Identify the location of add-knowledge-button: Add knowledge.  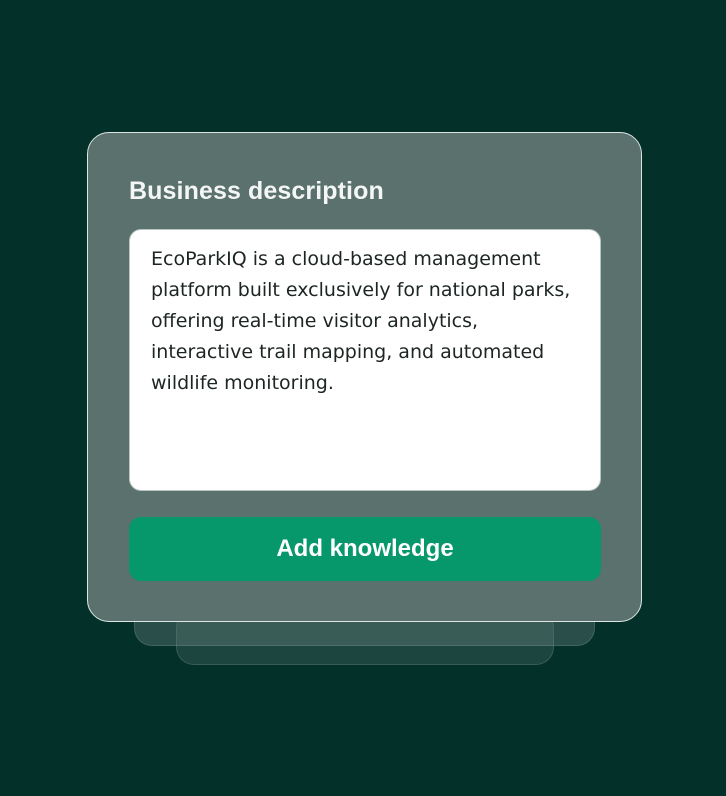
(365, 549).